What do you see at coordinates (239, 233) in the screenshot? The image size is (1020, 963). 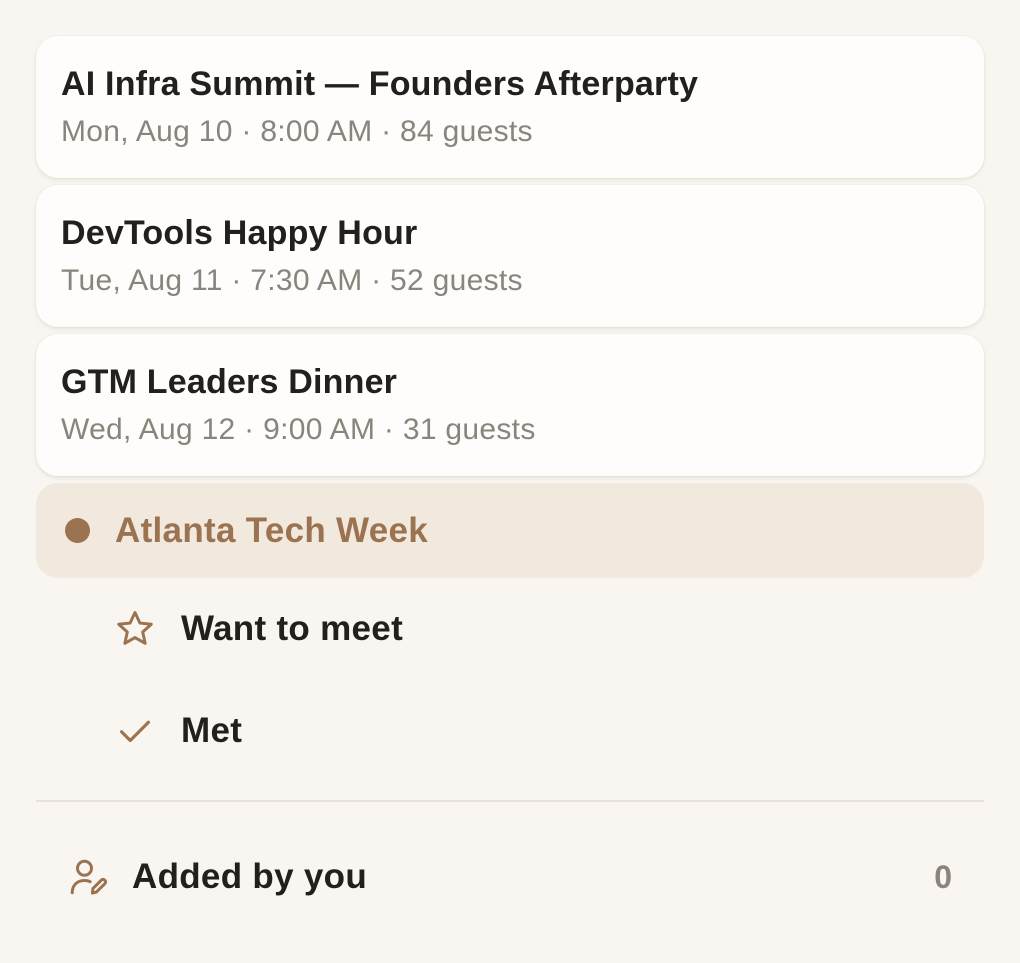 I see `event-title: DevTools Happy Hour` at bounding box center [239, 233].